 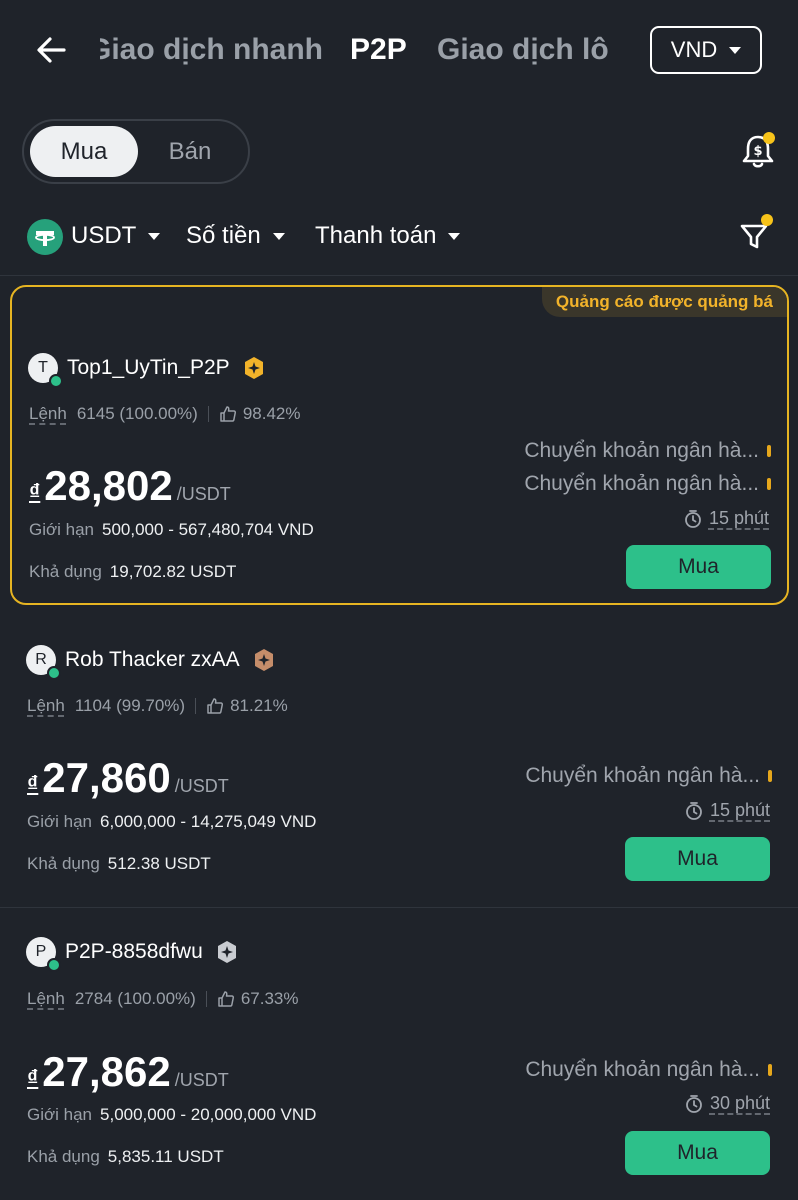 I want to click on buy-sell-toggle: Mua Bán, so click(x=136, y=151).